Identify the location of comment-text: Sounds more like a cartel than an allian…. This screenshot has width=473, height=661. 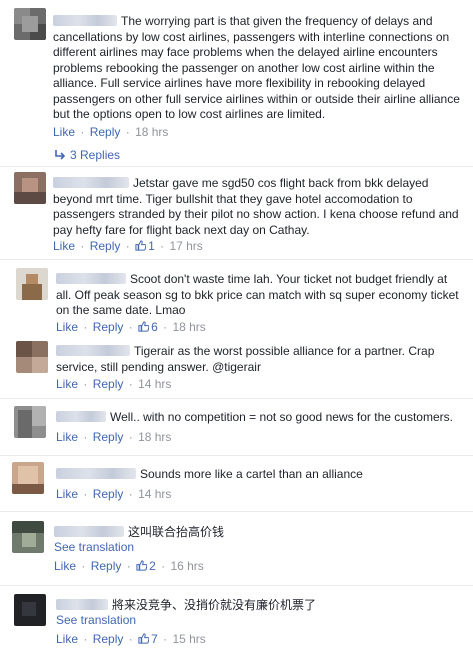
(260, 475).